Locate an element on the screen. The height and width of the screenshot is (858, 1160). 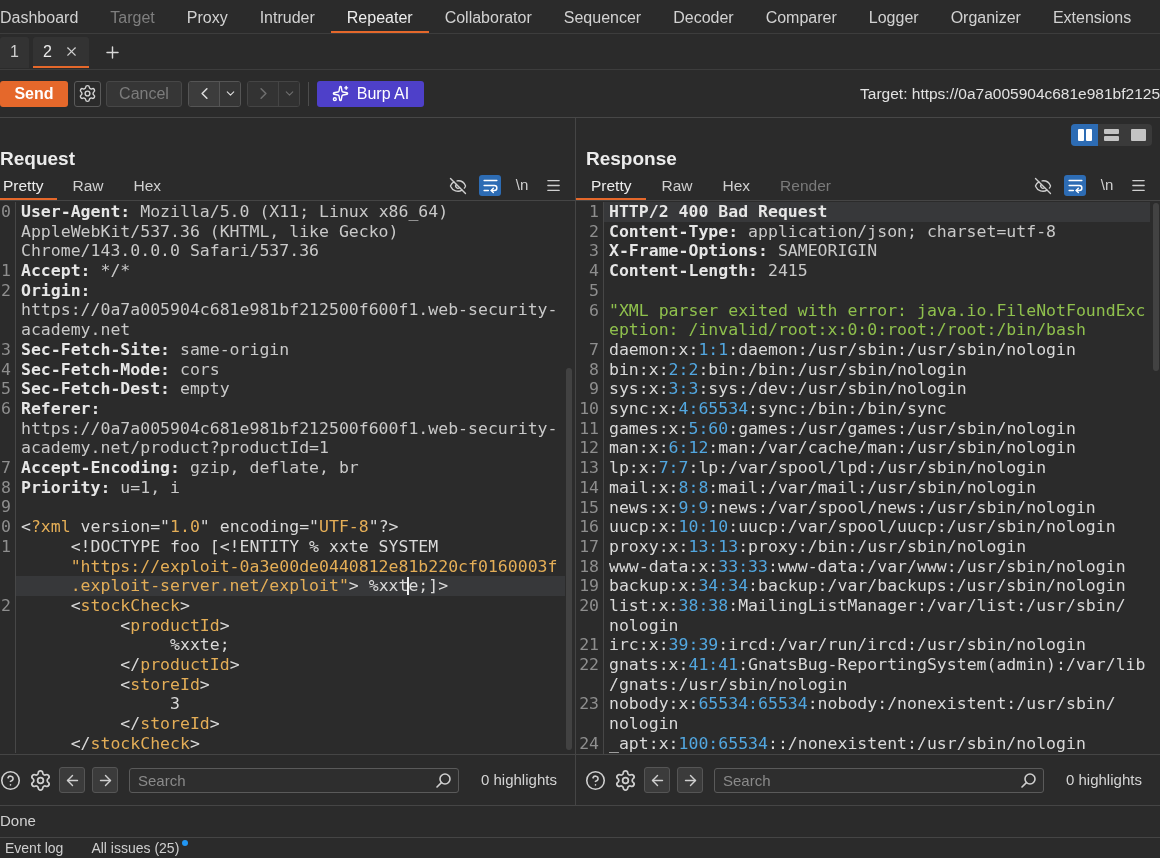
target-label: Target: https://0a7a005904c681e981bf2125 is located at coordinates (1010, 93).